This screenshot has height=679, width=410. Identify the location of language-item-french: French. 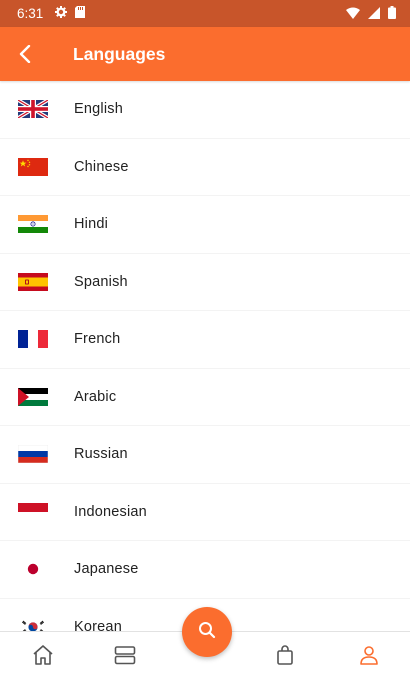
(205, 340).